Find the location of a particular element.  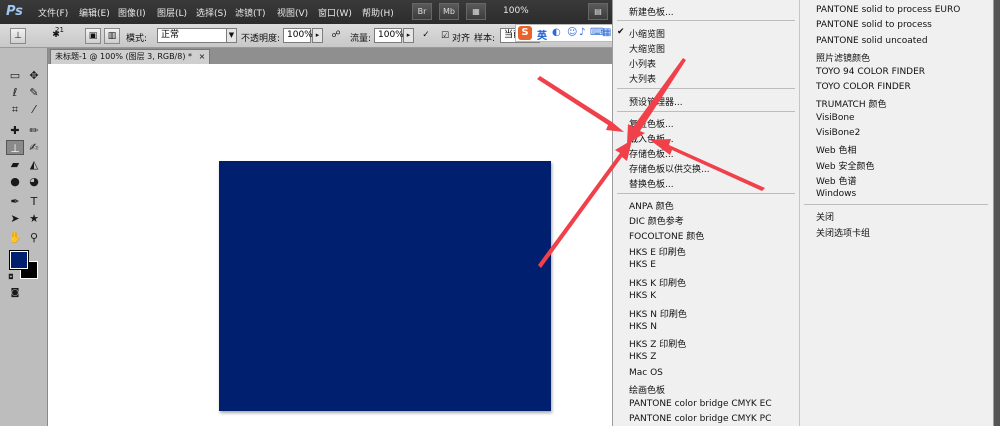

menu-item-hks-z: HKS Z is located at coordinates (642, 357).